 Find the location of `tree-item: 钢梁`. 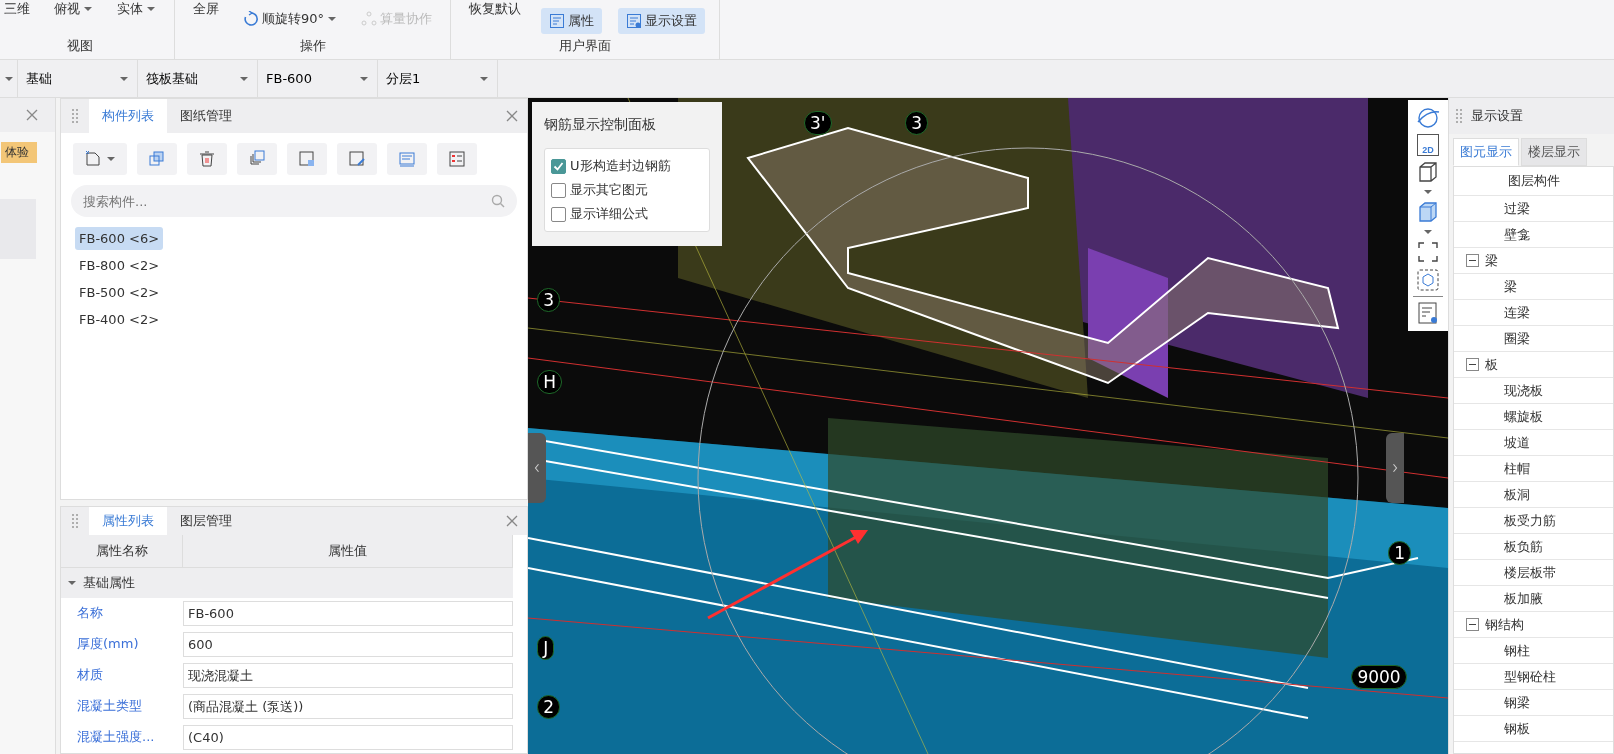

tree-item: 钢梁 is located at coordinates (1517, 702).